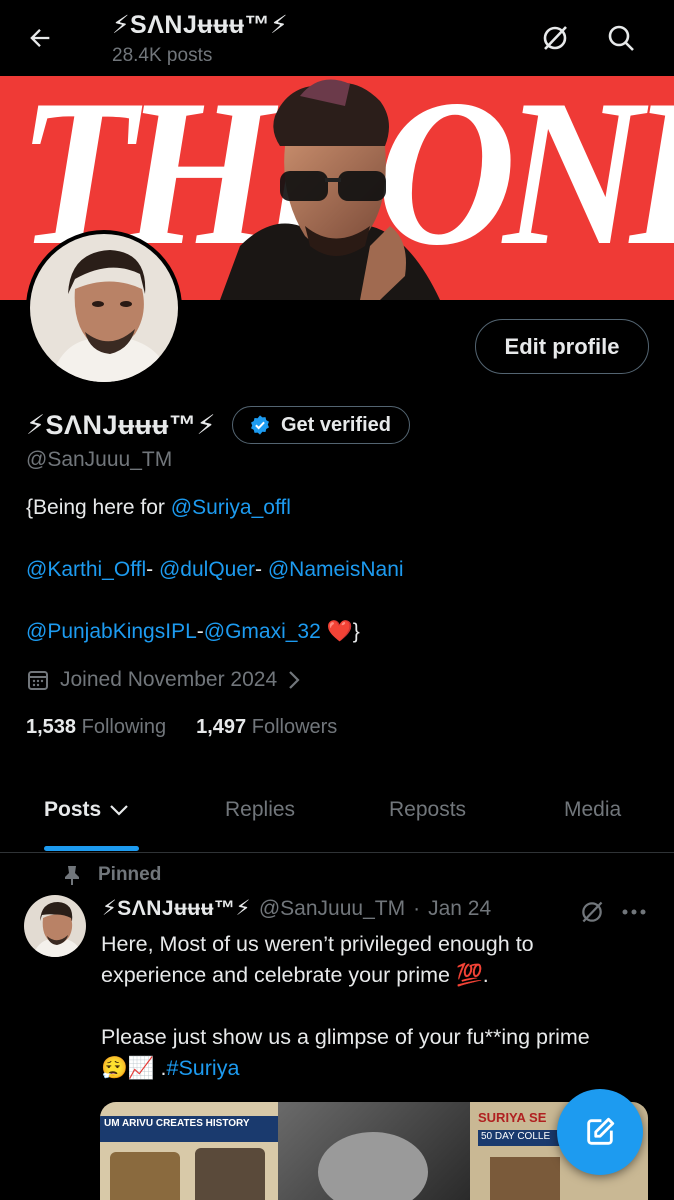  What do you see at coordinates (86, 569) in the screenshot?
I see `bio-mention-karthi: @Karthi_Offl` at bounding box center [86, 569].